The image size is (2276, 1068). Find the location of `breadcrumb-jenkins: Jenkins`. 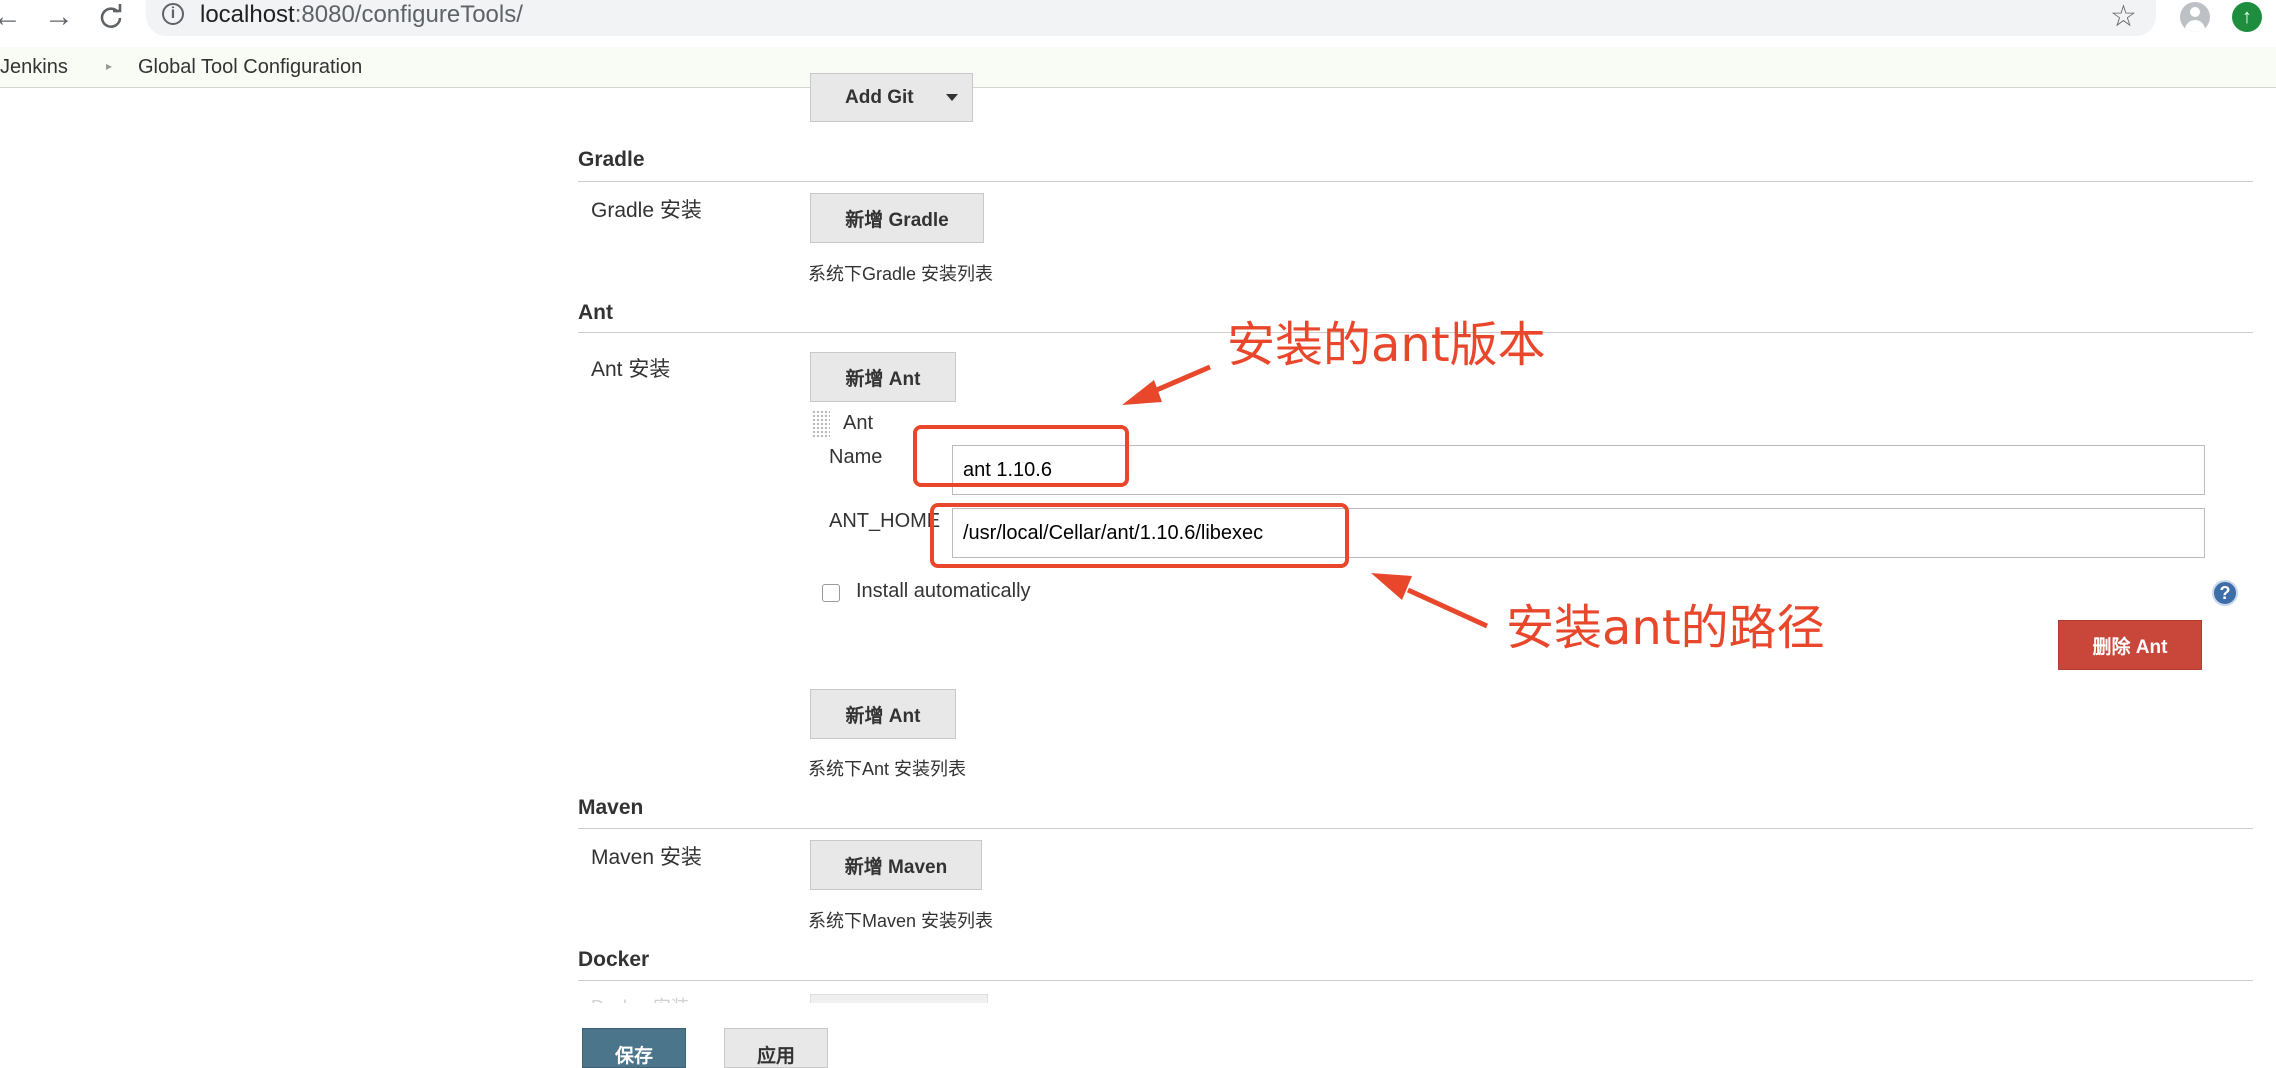

breadcrumb-jenkins: Jenkins is located at coordinates (34, 67).